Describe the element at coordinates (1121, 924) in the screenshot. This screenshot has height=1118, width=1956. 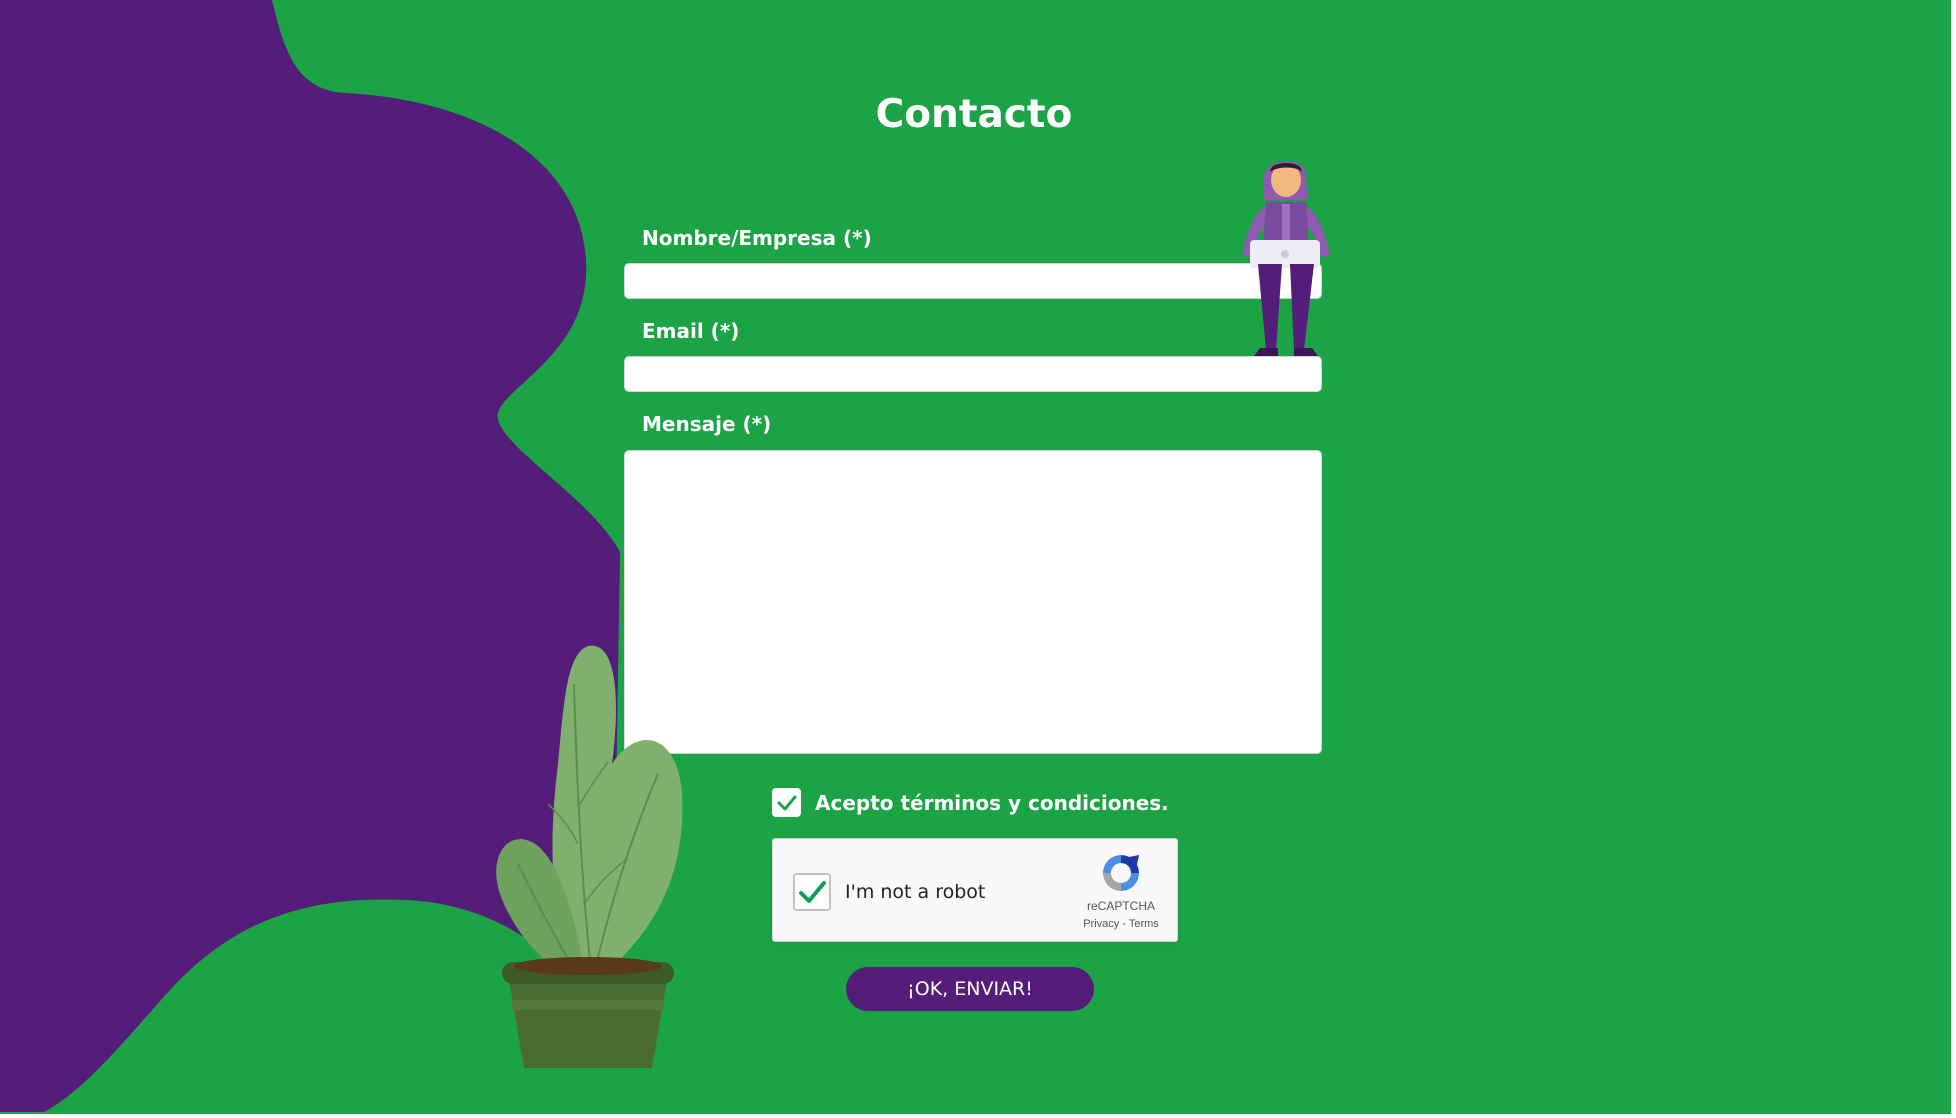
I see `recaptcha-links: Privacy - Terms` at that location.